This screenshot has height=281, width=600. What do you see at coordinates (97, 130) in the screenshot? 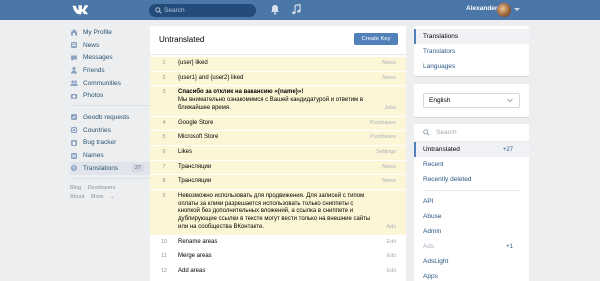
I see `sidebar-item-label: Countries` at bounding box center [97, 130].